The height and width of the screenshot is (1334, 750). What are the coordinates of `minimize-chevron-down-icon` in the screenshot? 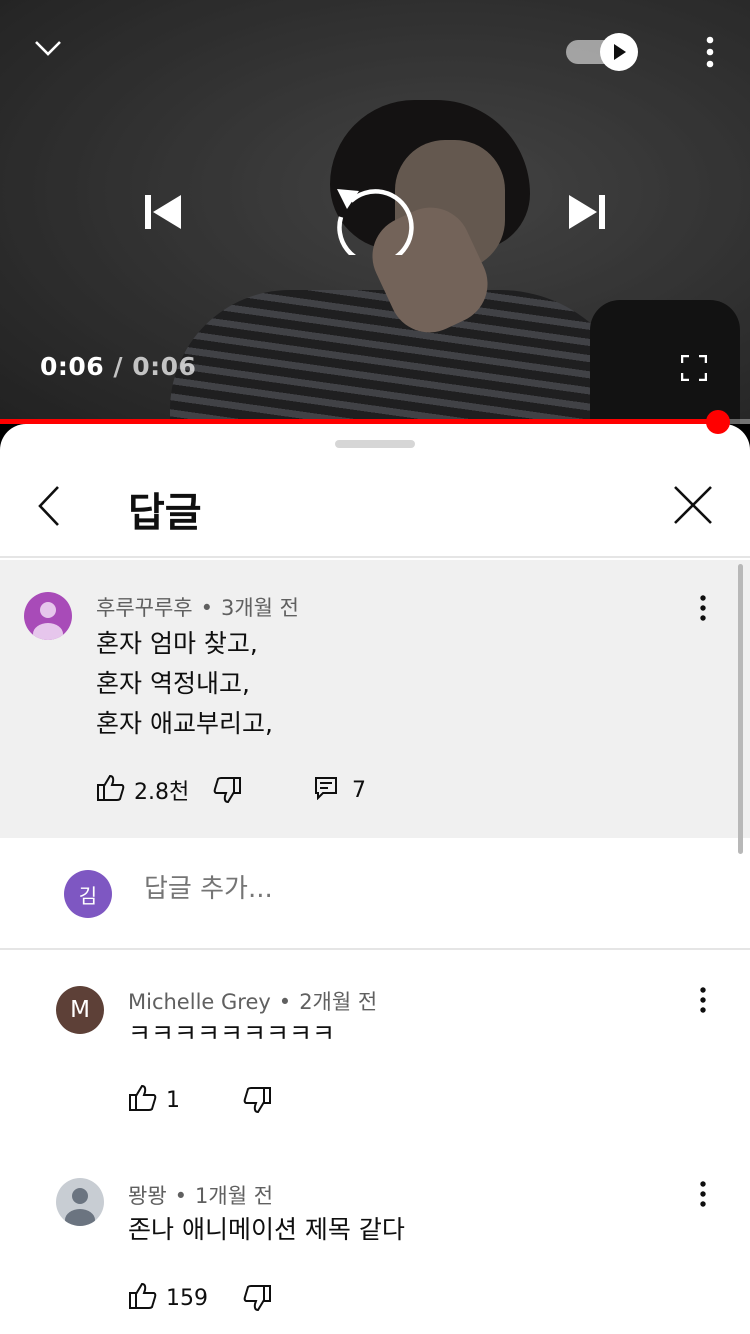 It's located at (48, 48).